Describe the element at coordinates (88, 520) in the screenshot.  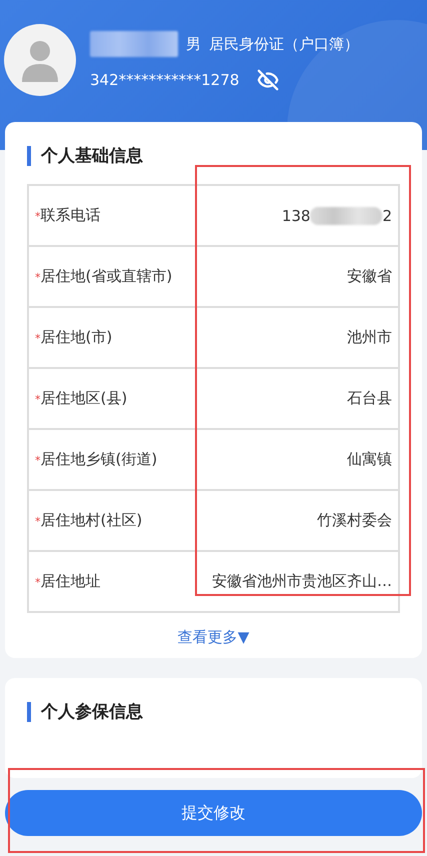
I see `field-label: *居住地村(社区)` at that location.